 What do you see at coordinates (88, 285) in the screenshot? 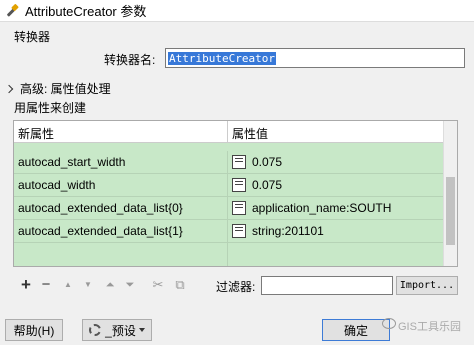
I see `move-down-icon: ▼` at bounding box center [88, 285].